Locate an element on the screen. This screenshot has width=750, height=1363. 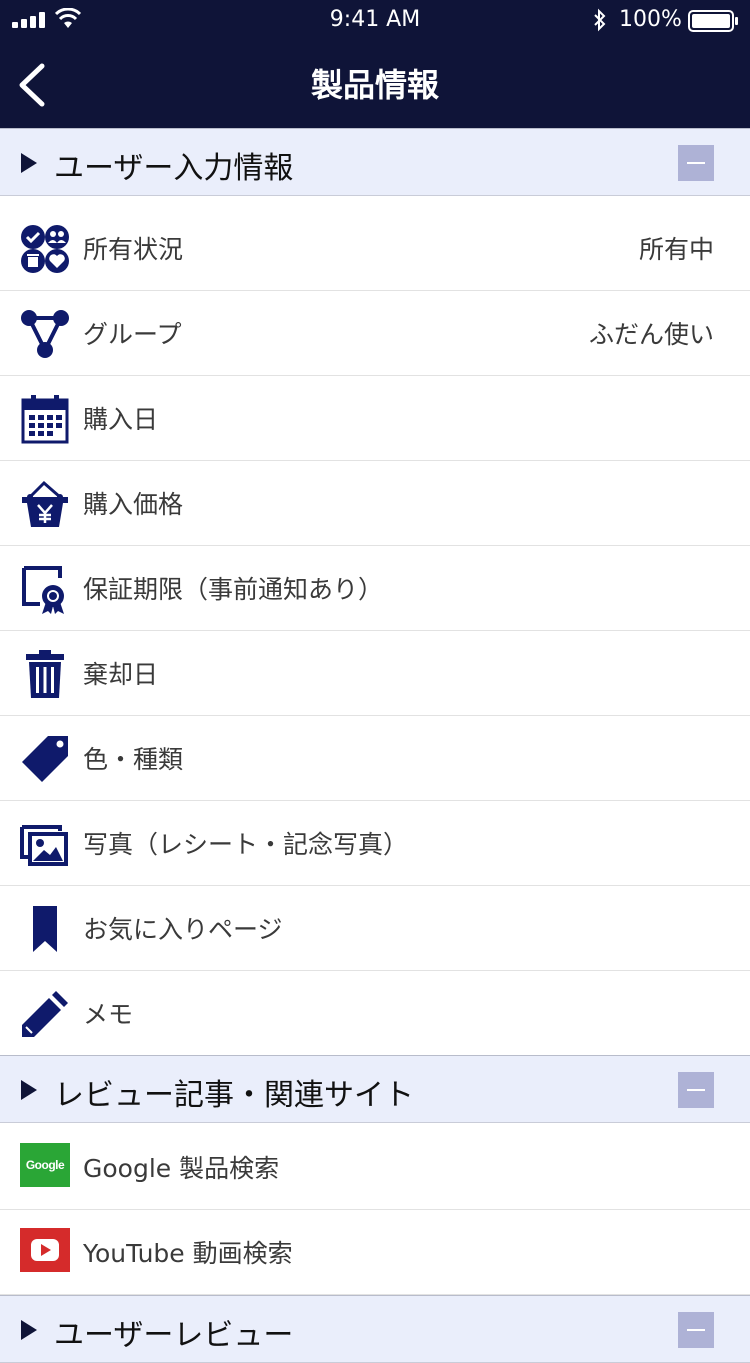
row-label: 保証期限（事前通知あり） is located at coordinates (233, 589).